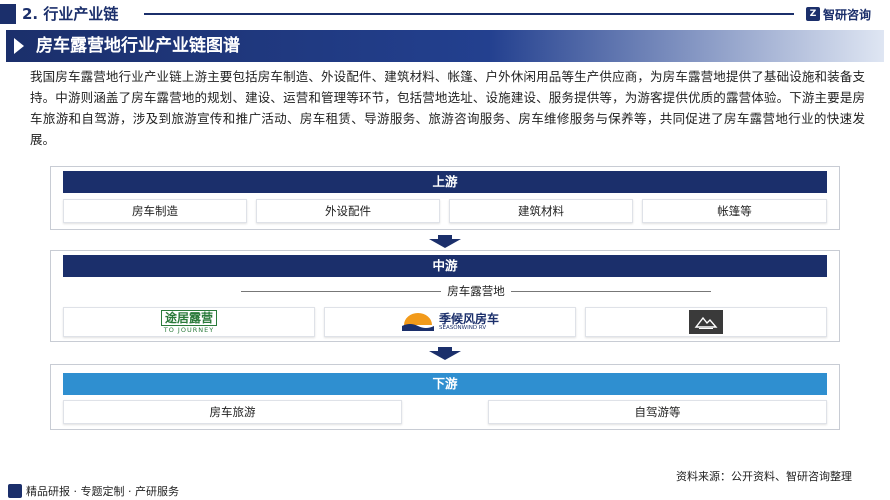 Image resolution: width=890 pixels, height=500 pixels. I want to click on brand-name: 智研咨询, so click(847, 14).